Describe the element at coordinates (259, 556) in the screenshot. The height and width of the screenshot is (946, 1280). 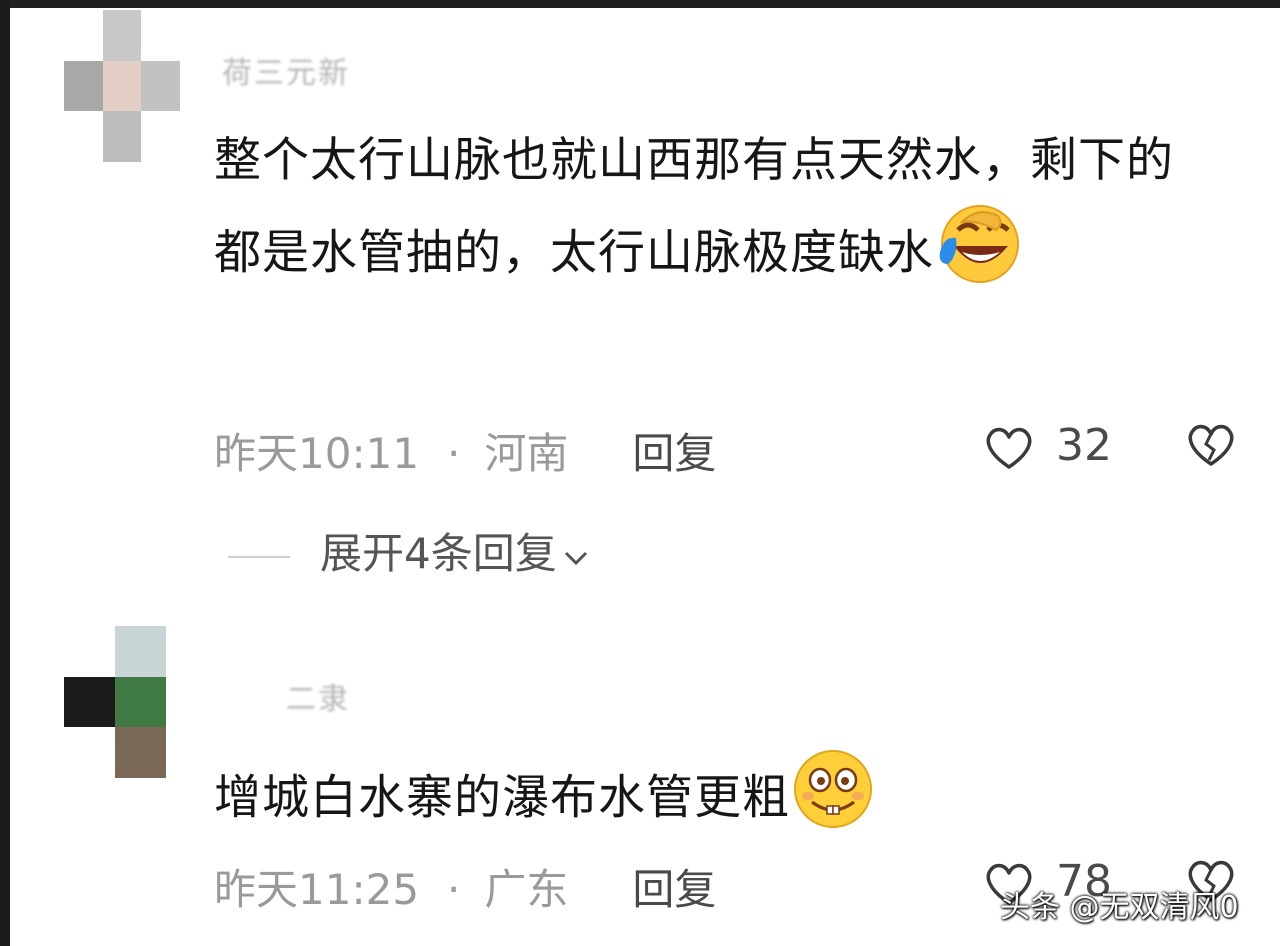
I see `expand-divider` at that location.